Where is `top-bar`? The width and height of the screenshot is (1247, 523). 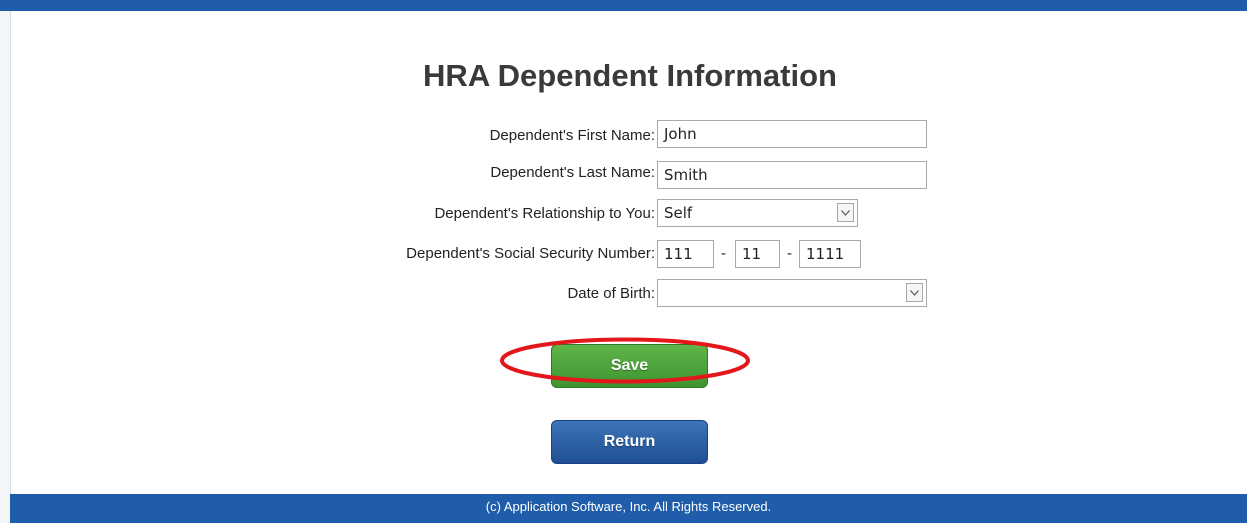
top-bar is located at coordinates (623, 5).